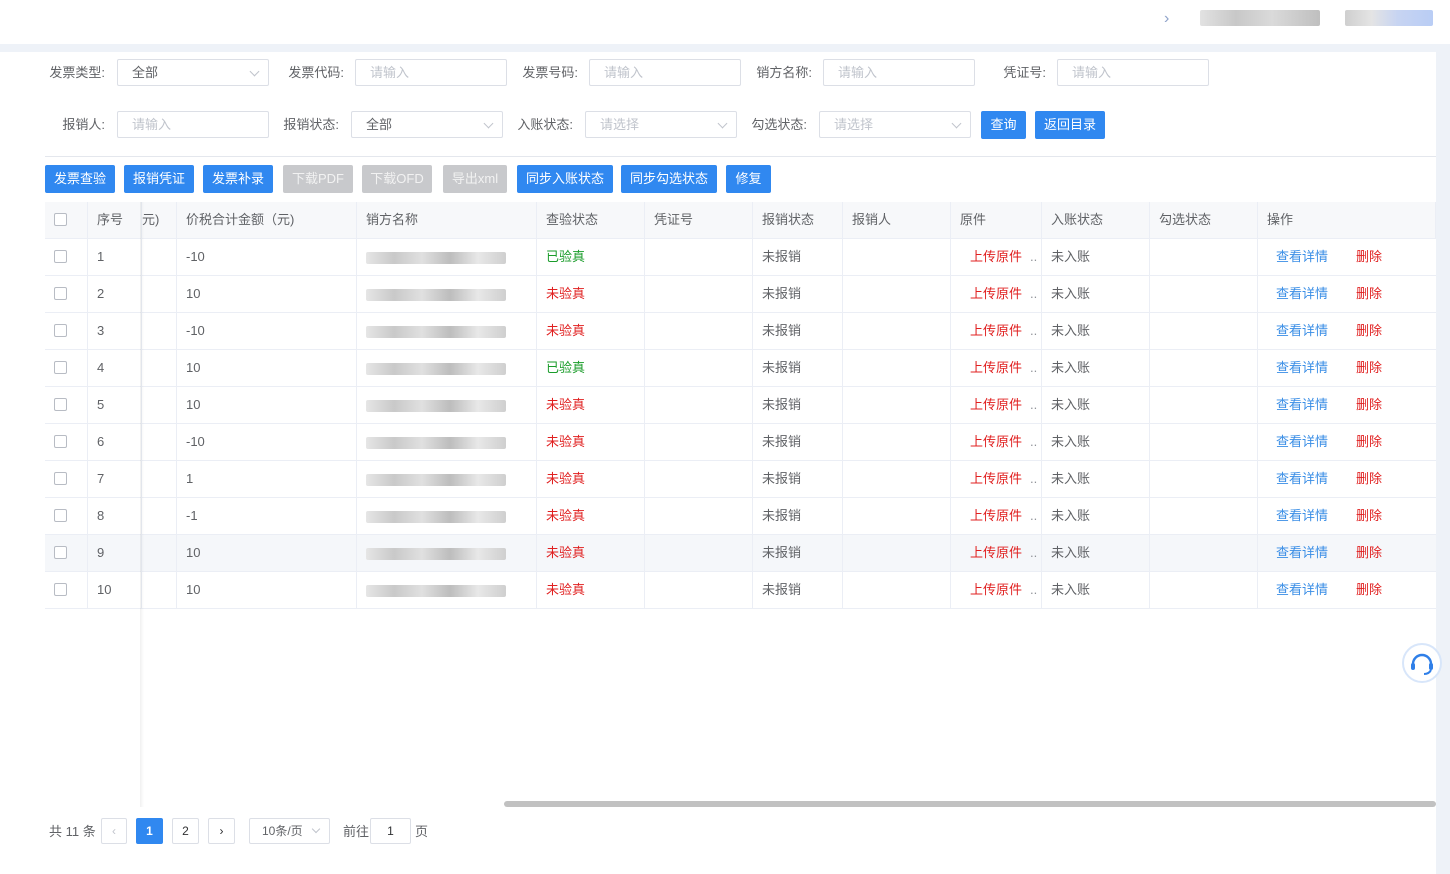 This screenshot has width=1450, height=874. I want to click on check-select-status-cell, so click(1204, 516).